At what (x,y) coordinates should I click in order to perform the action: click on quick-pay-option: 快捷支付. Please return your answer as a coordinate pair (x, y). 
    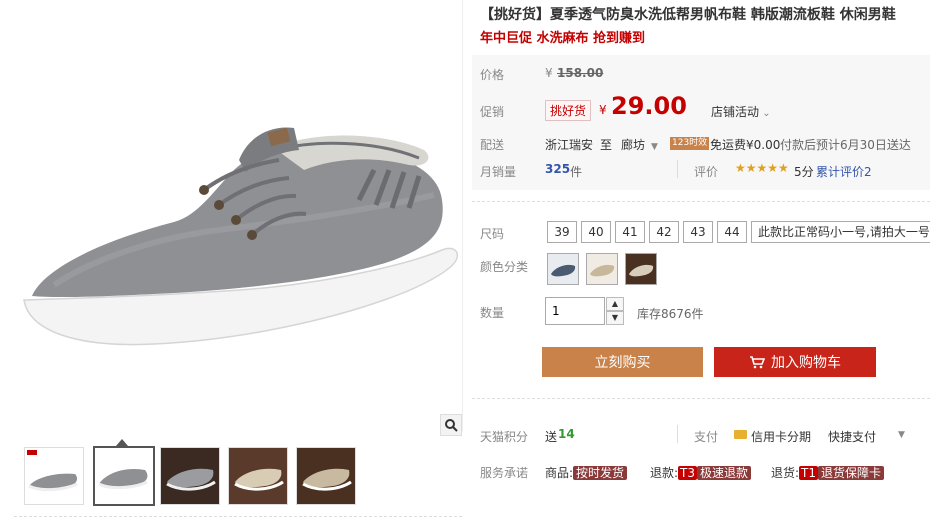
    Looking at the image, I should click on (852, 436).